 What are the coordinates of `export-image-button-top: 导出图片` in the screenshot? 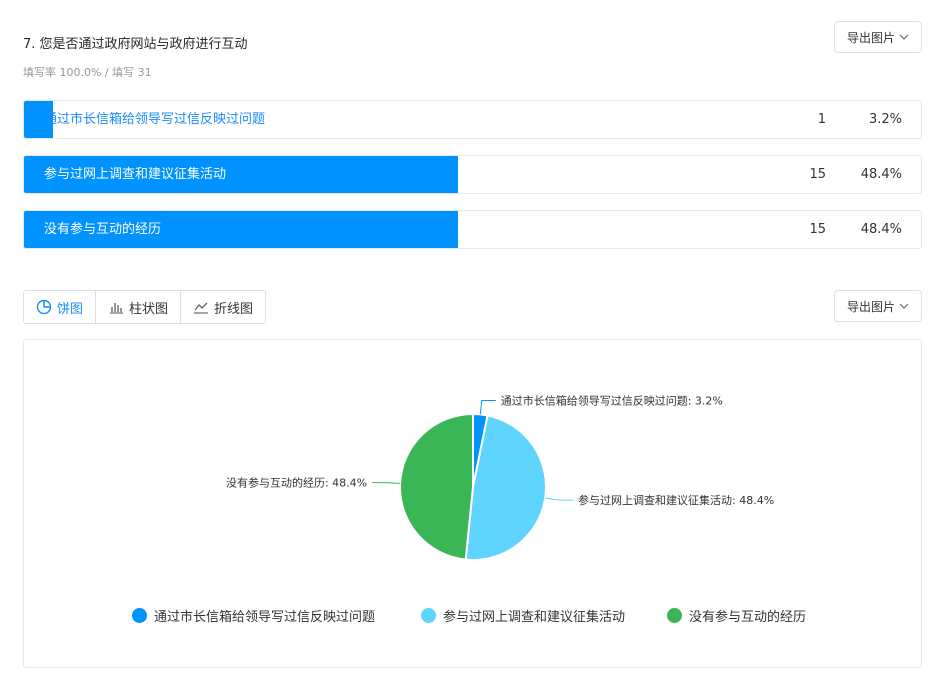 It's located at (878, 37).